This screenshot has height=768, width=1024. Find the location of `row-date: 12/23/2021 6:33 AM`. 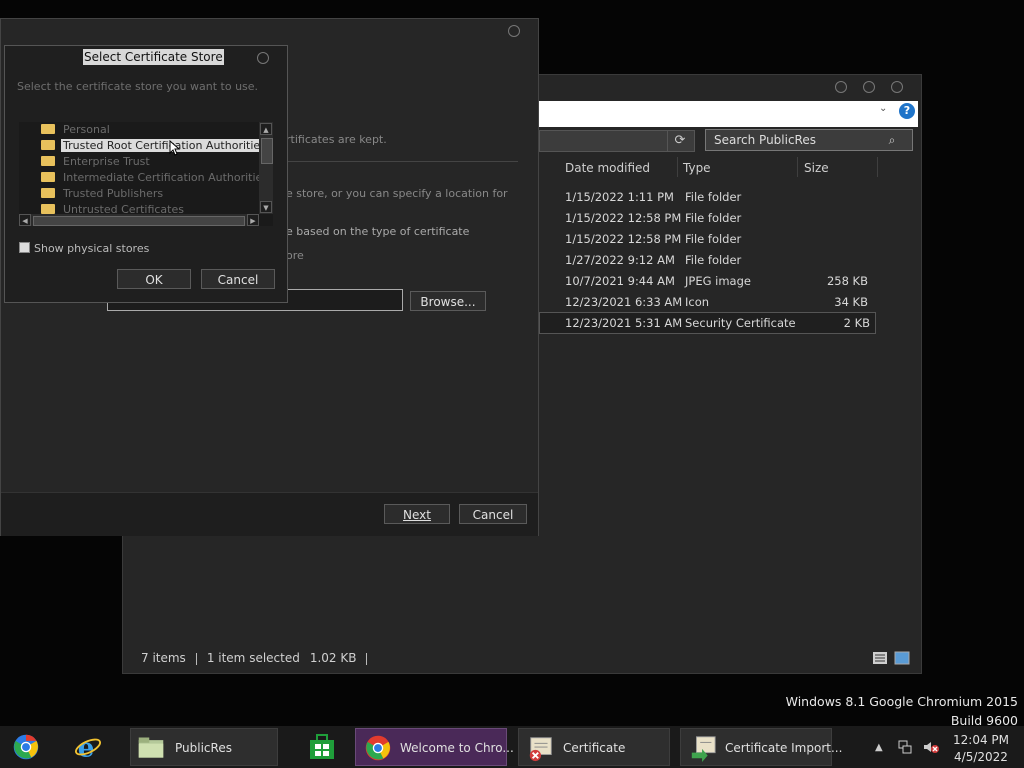

row-date: 12/23/2021 6:33 AM is located at coordinates (624, 302).